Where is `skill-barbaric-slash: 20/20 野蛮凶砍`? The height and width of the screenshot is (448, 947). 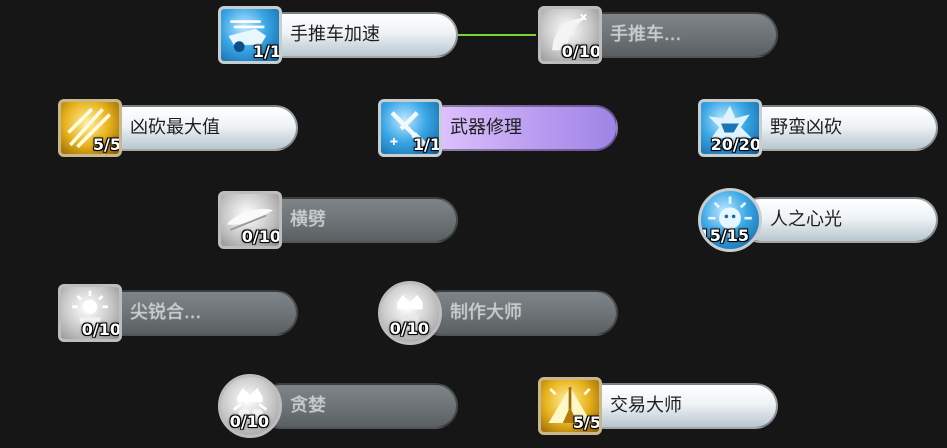
skill-barbaric-slash: 20/20 野蛮凶砍 is located at coordinates (818, 128).